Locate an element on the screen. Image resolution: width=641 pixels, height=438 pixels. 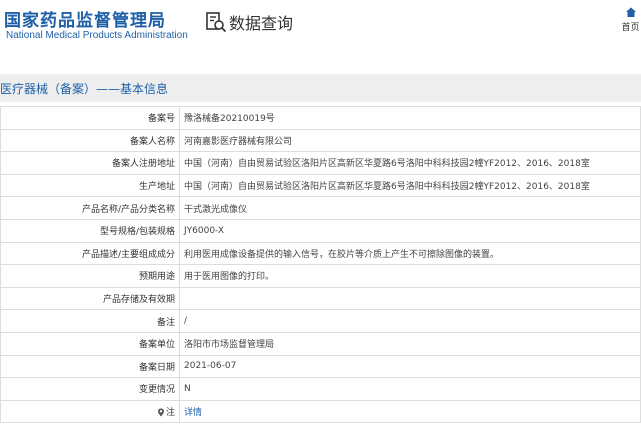
row-label: 备案日期 is located at coordinates (90, 366).